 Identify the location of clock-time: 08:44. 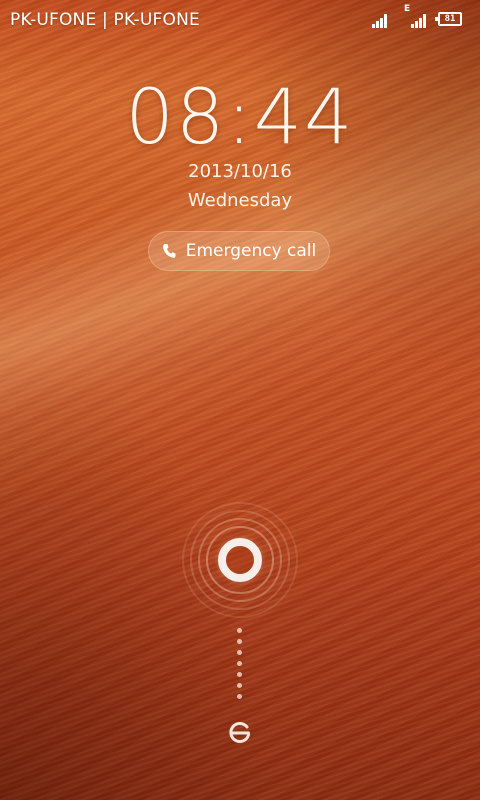
(240, 116).